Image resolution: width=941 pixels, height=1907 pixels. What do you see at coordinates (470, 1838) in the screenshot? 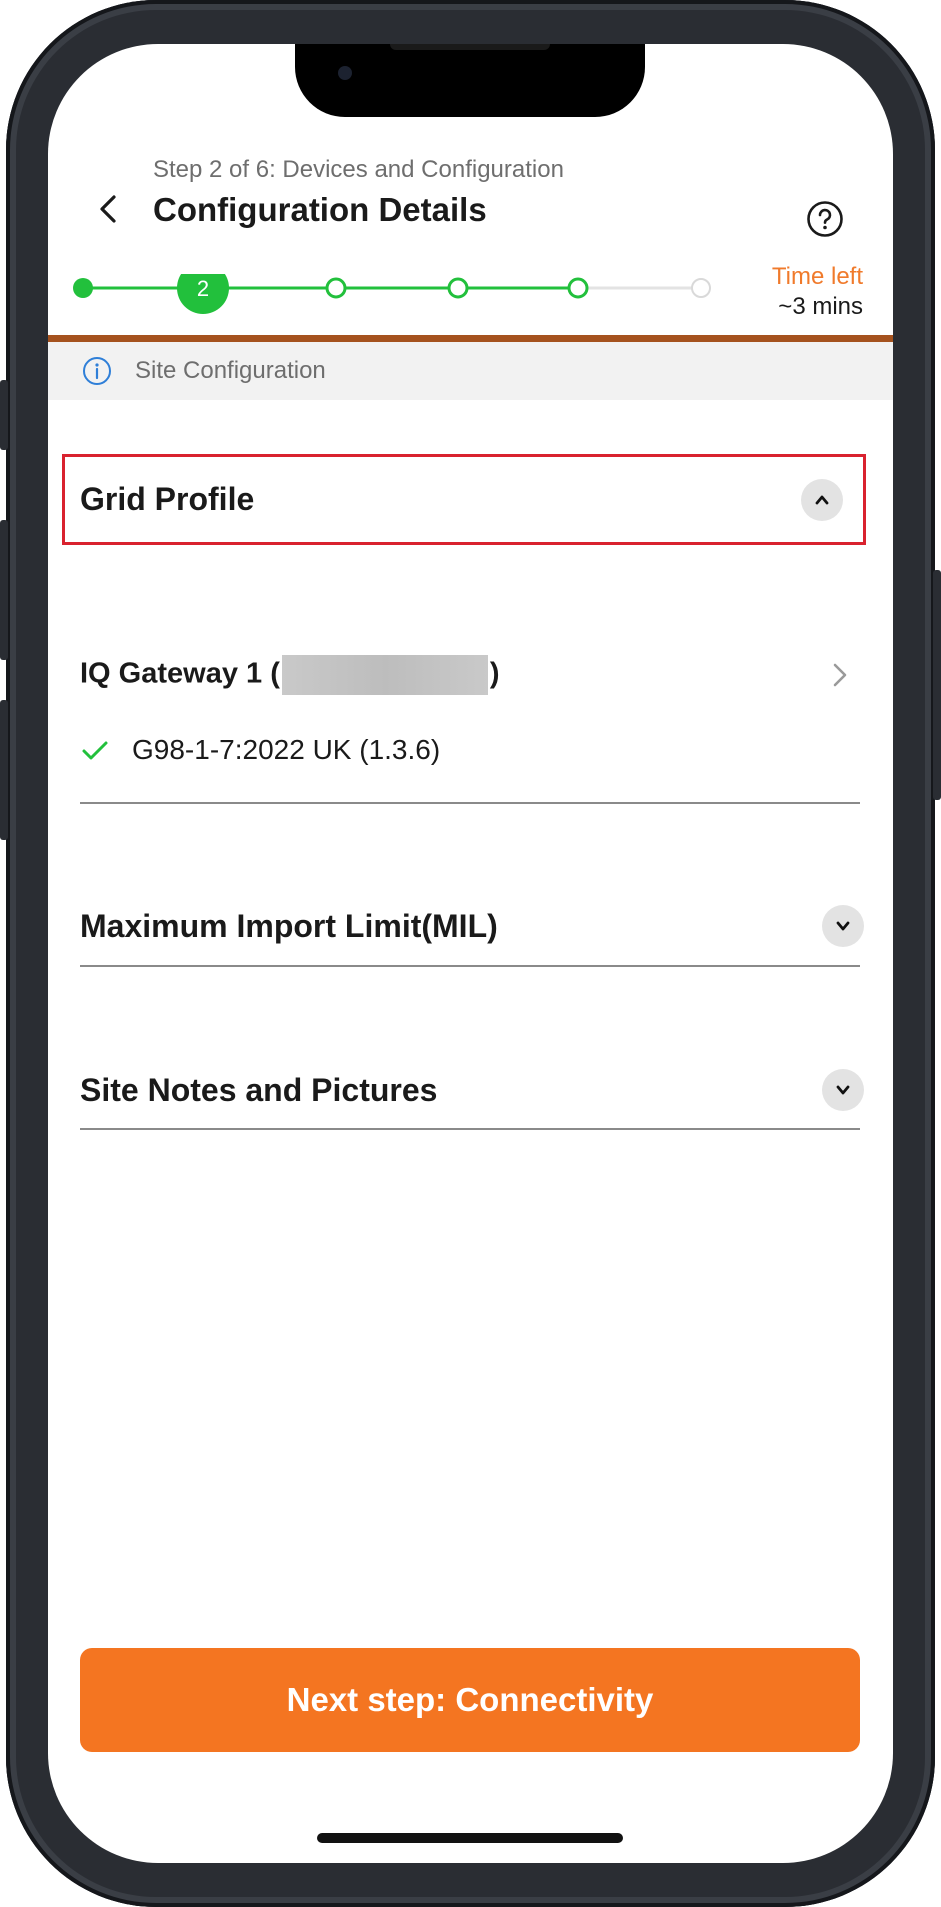
I see `home-indicator` at bounding box center [470, 1838].